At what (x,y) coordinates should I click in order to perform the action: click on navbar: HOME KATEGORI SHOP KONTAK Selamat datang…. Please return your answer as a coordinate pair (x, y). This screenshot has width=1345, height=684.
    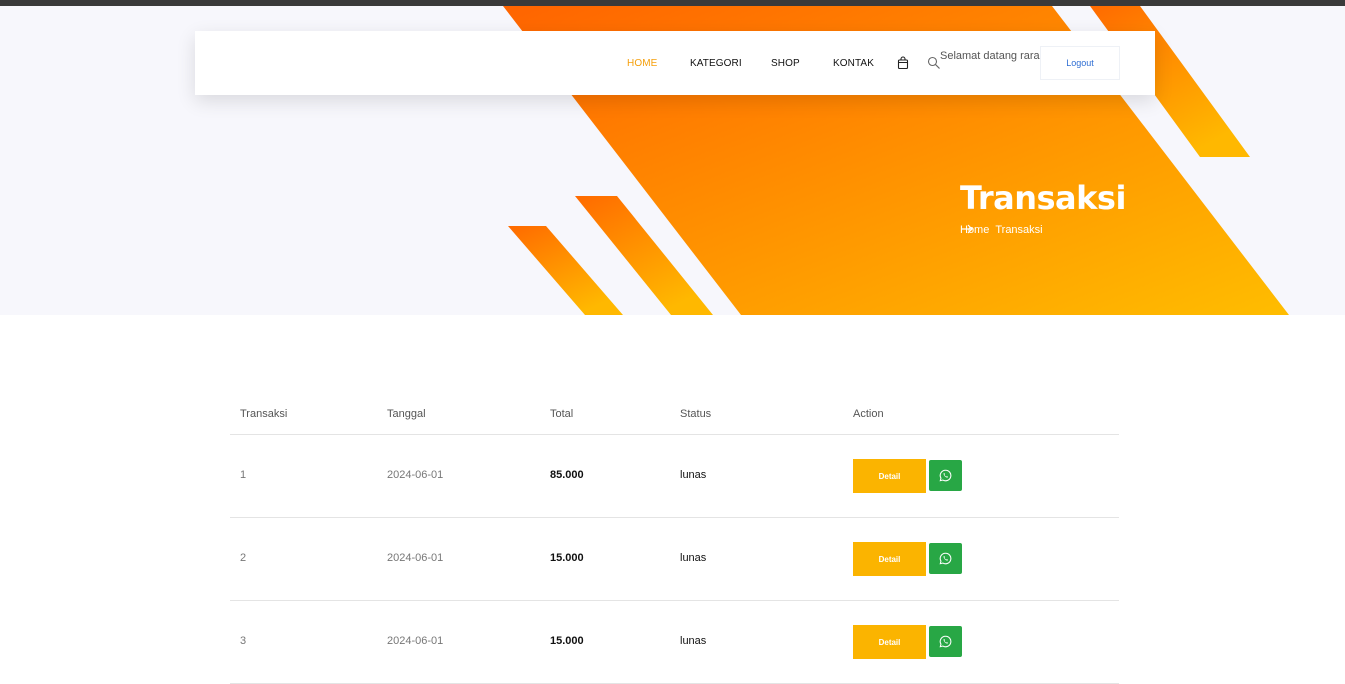
    Looking at the image, I should click on (675, 63).